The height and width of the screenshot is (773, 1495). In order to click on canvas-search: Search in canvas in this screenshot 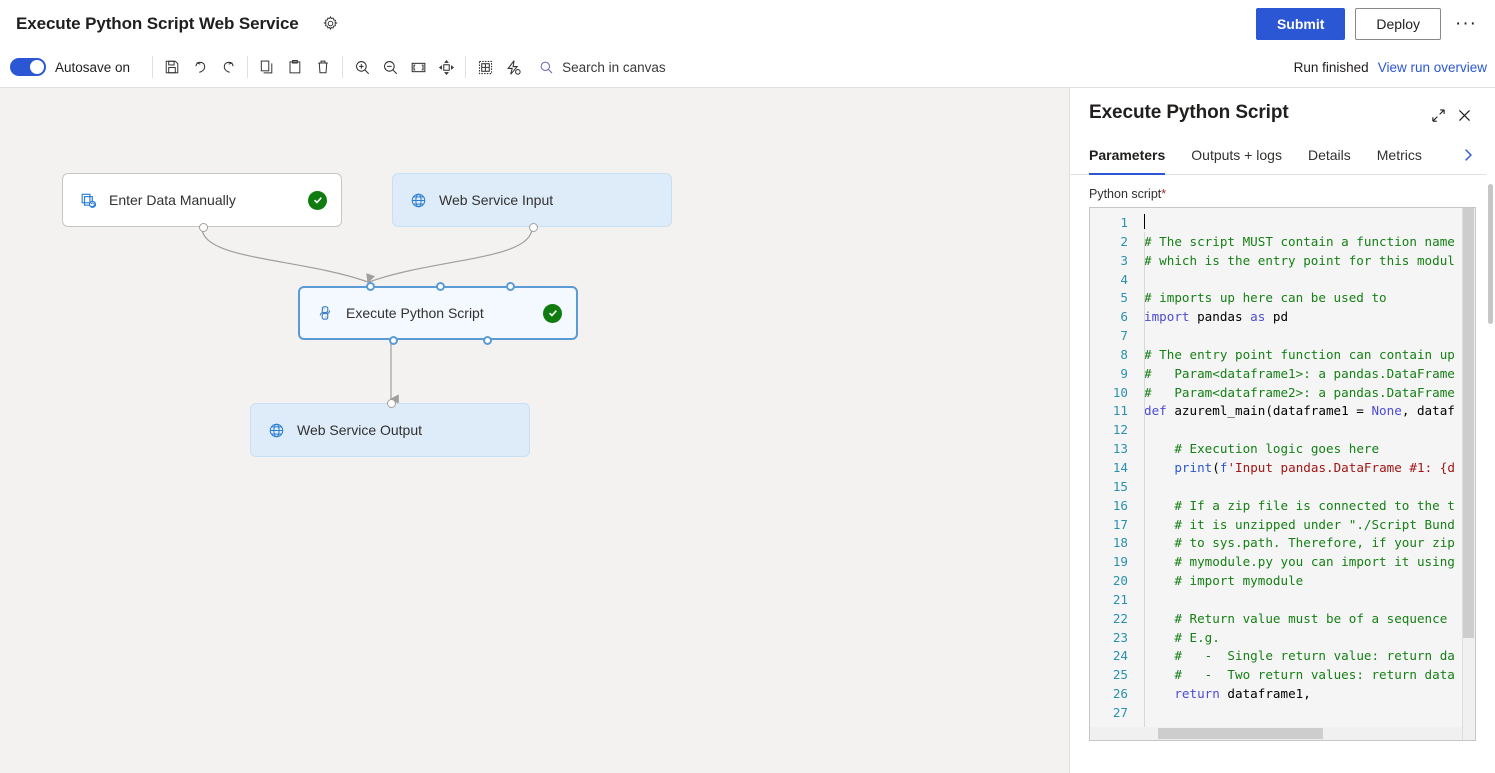, I will do `click(602, 67)`.